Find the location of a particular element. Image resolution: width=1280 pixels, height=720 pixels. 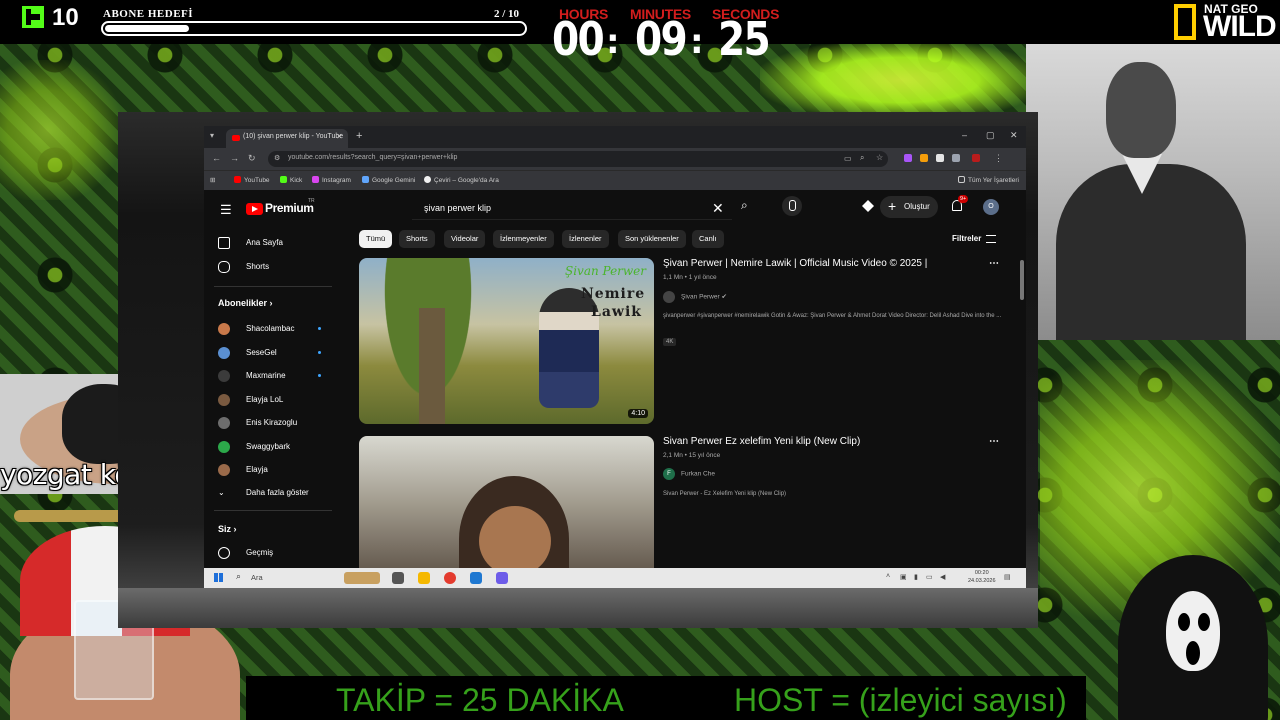

chrome-menu-icon: ⋮ is located at coordinates (998, 158).